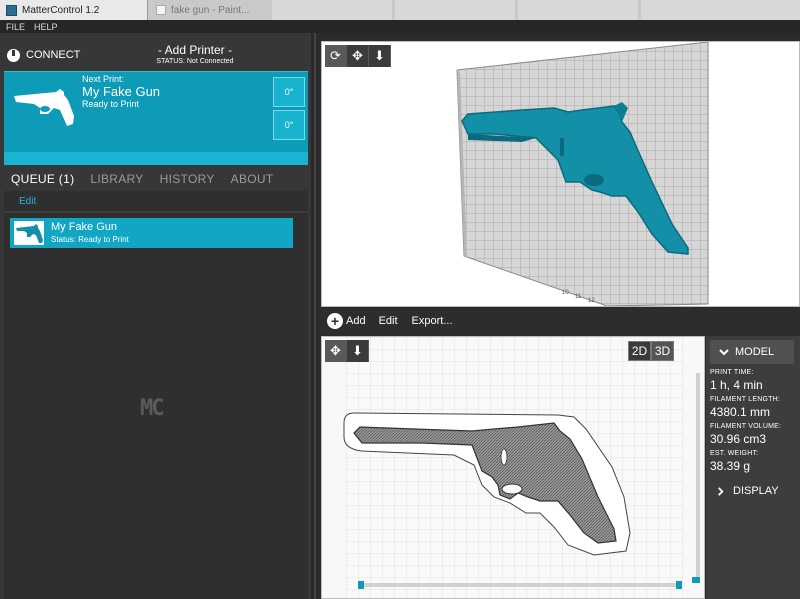  I want to click on gun-thumbnail-icon, so click(44, 107).